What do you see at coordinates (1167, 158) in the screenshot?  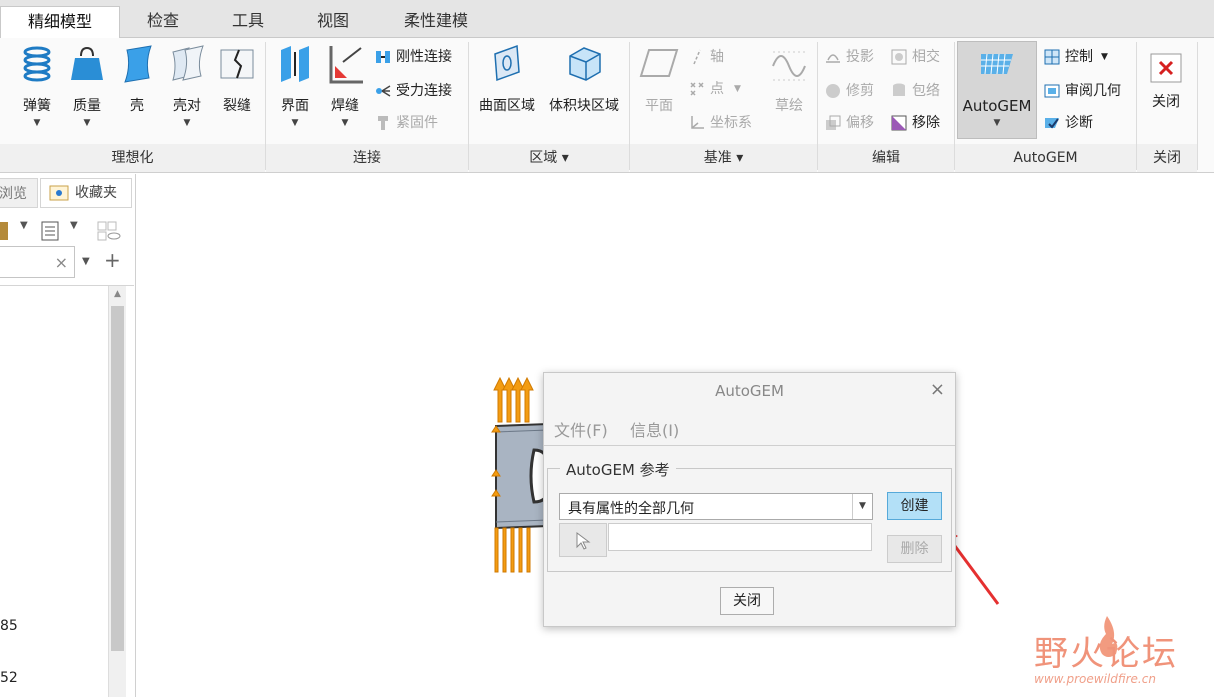 I see `group-label-close: 关闭` at bounding box center [1167, 158].